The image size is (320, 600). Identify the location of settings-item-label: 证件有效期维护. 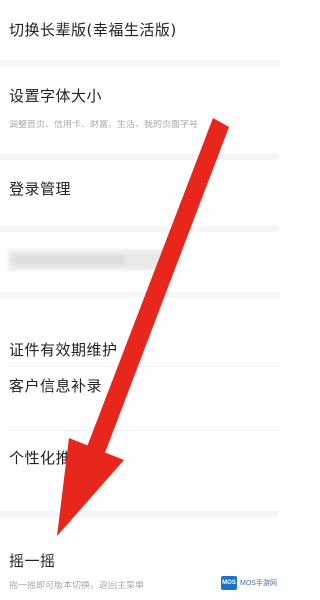
(63, 350).